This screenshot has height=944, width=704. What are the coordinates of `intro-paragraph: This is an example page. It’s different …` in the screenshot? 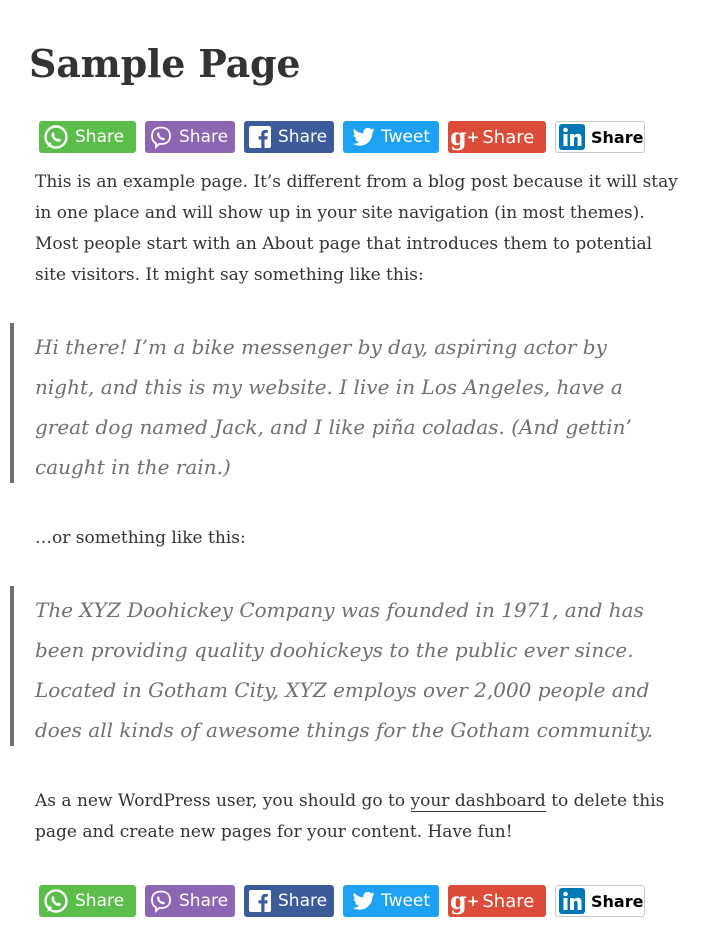 It's located at (356, 228).